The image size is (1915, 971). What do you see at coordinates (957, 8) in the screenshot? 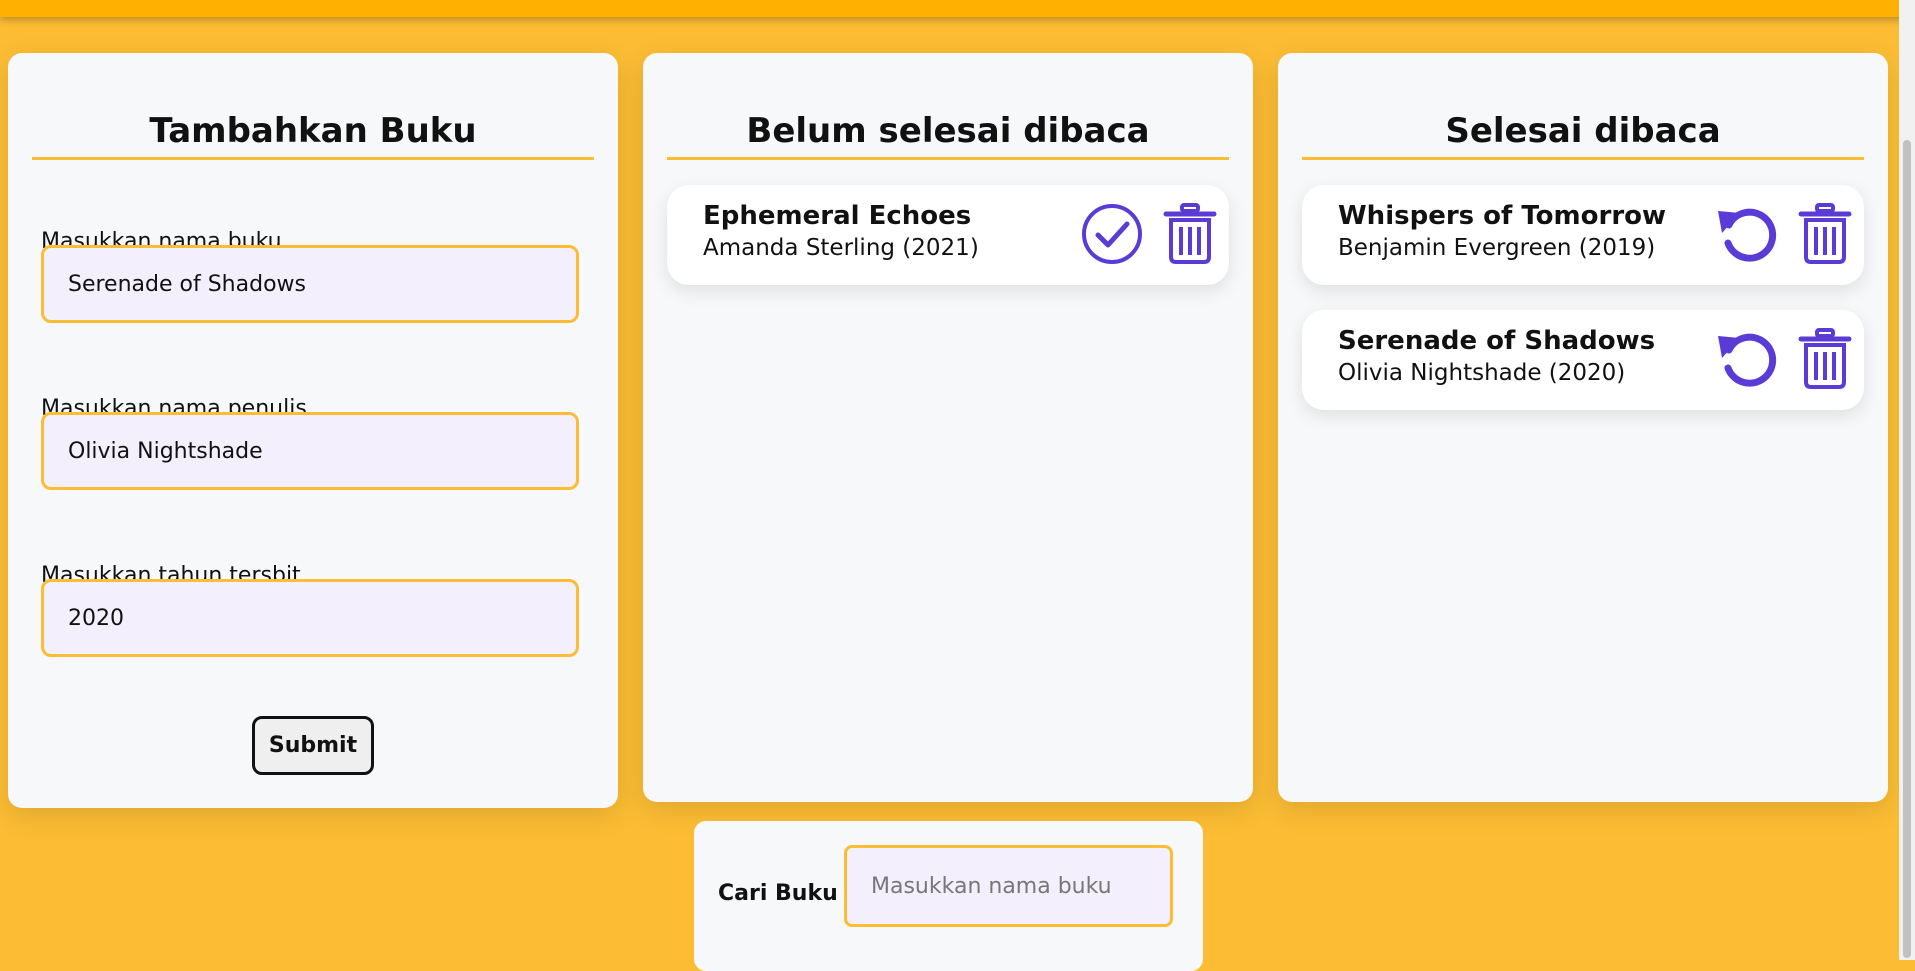
I see `top-bar` at bounding box center [957, 8].